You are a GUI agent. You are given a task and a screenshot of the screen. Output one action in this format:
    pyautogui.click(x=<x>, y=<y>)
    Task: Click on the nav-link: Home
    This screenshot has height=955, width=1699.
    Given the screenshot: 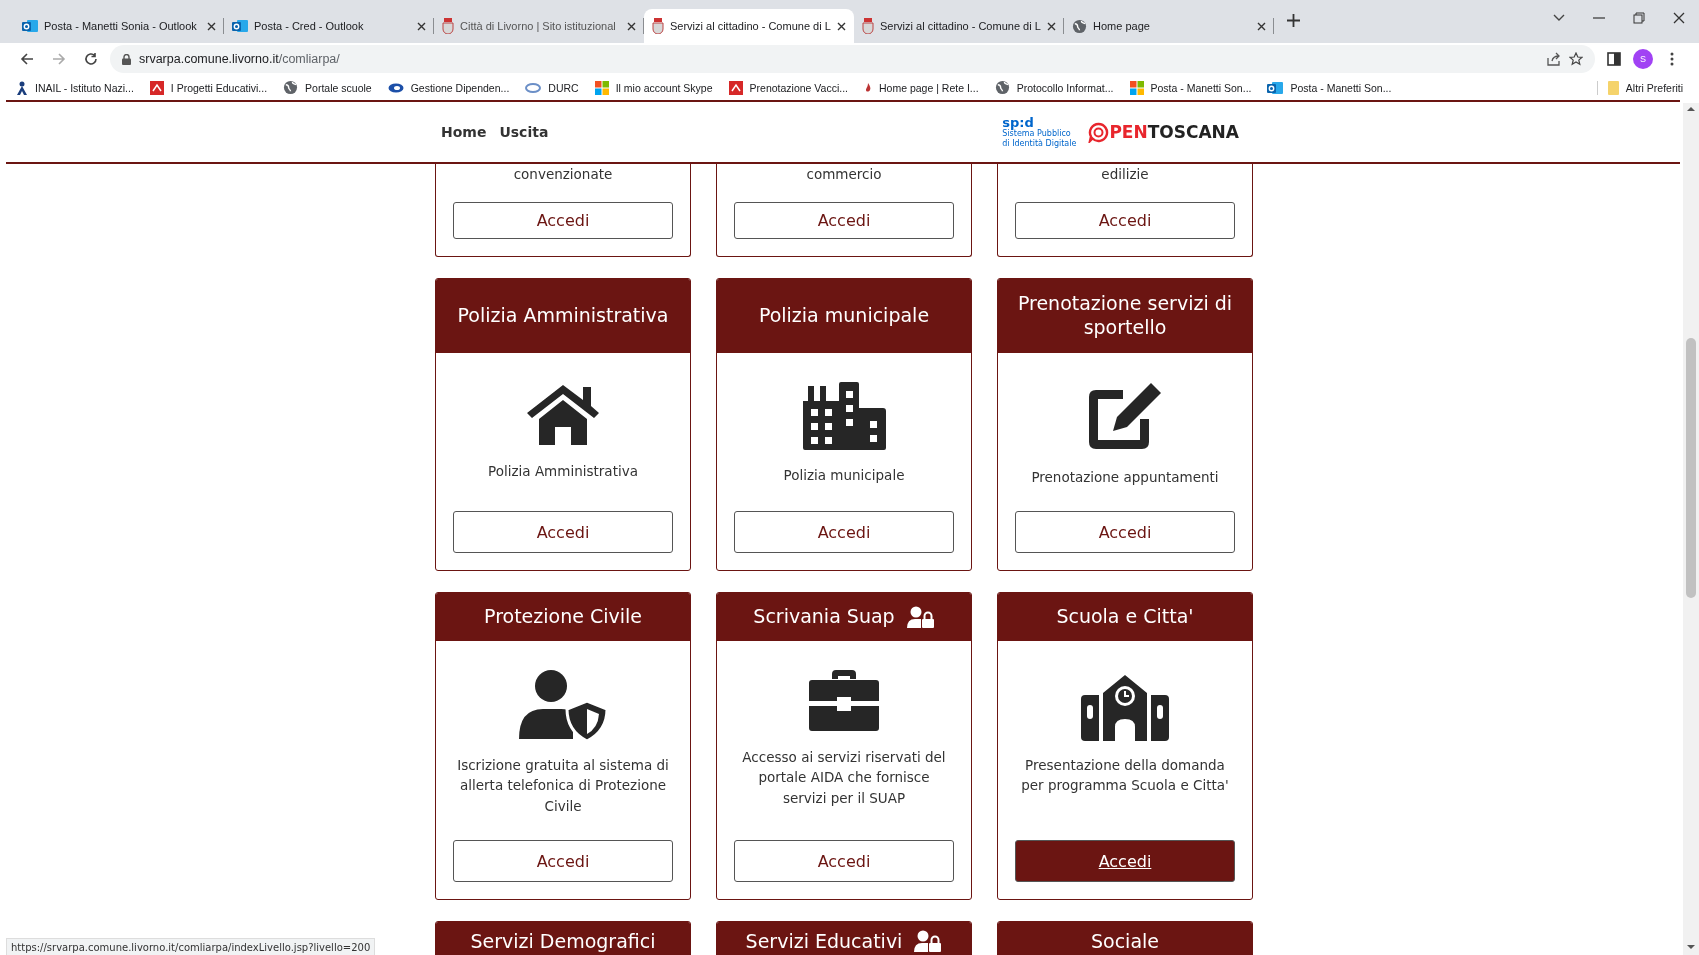 What is the action you would take?
    pyautogui.click(x=464, y=132)
    